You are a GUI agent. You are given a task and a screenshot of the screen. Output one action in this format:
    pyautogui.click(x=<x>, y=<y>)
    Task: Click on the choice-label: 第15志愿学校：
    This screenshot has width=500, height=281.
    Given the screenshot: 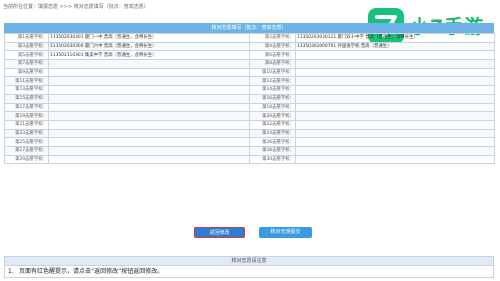 What is the action you would take?
    pyautogui.click(x=26, y=98)
    